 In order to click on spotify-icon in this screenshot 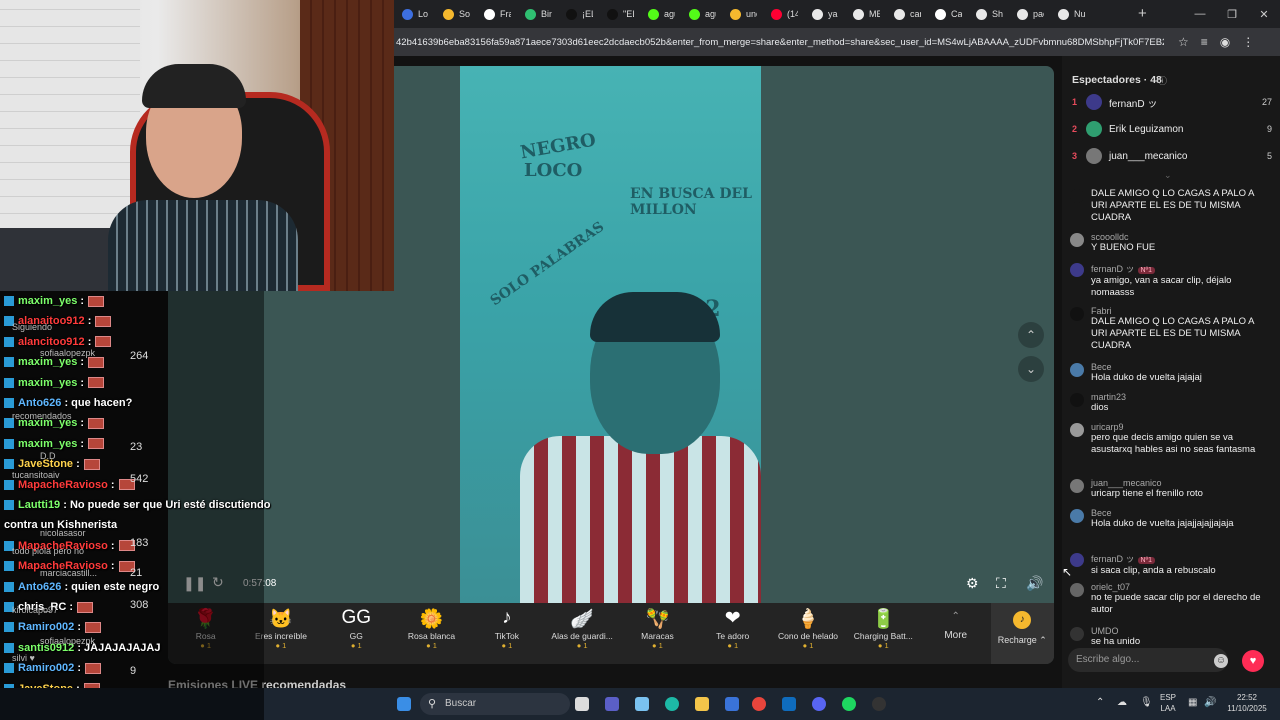, I will do `click(849, 704)`.